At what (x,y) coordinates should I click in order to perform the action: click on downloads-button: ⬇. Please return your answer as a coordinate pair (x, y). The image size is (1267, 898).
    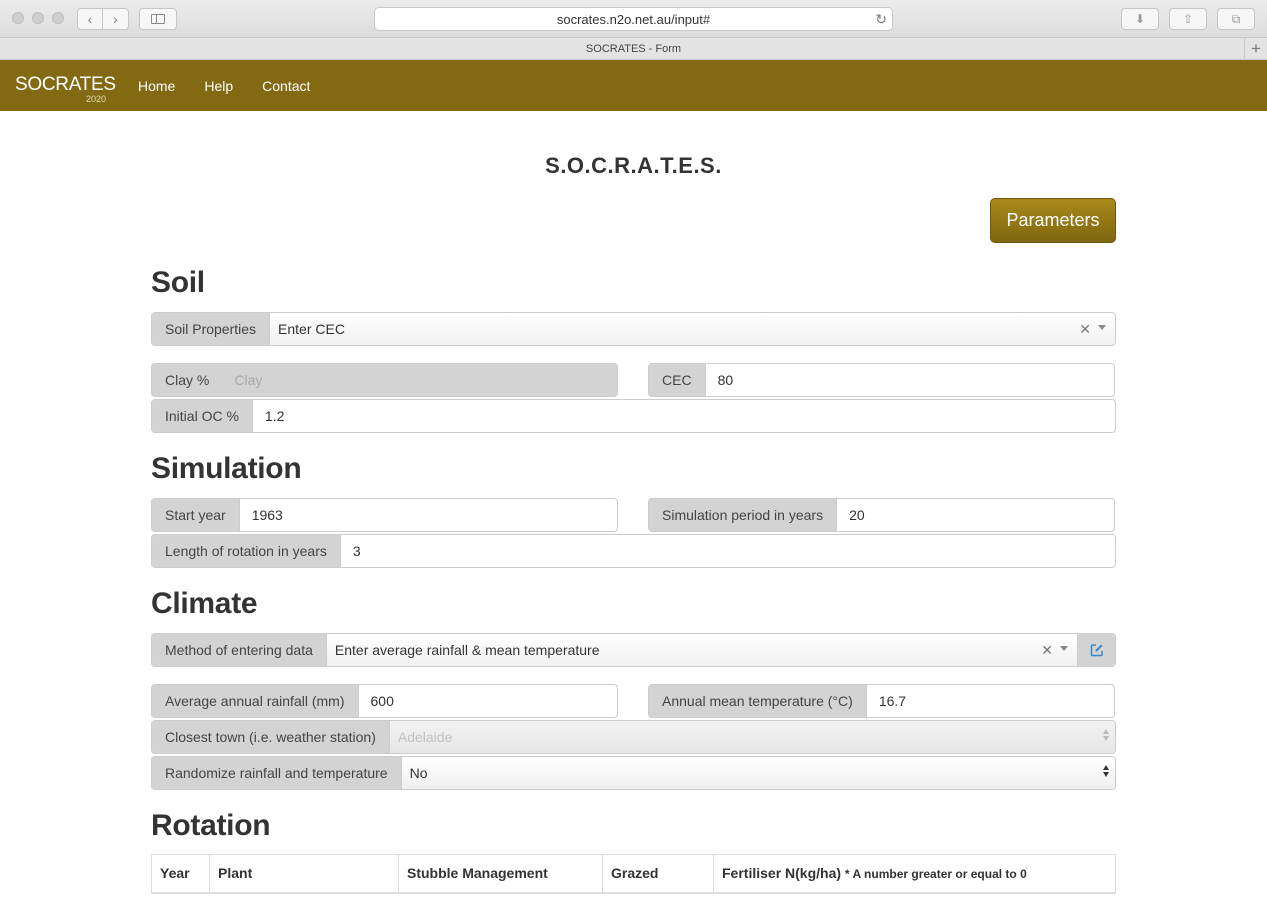
    Looking at the image, I should click on (1140, 19).